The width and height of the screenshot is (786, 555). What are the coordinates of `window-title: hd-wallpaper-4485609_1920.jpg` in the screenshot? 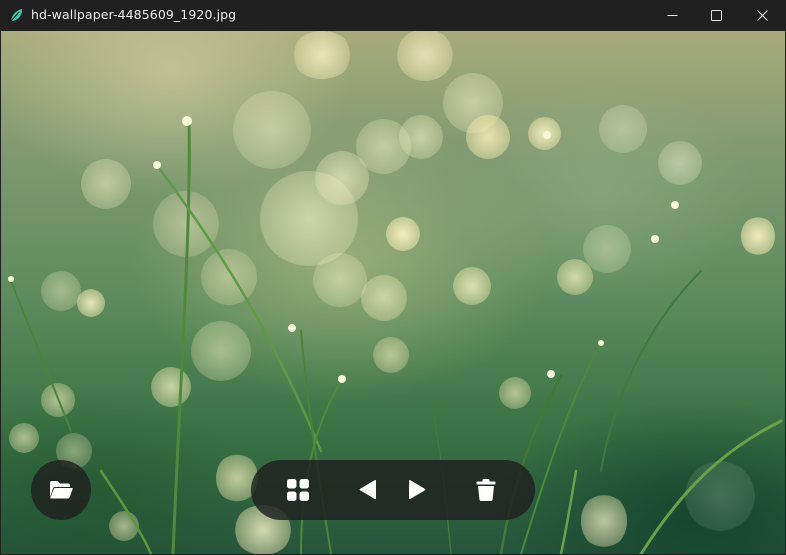 It's located at (134, 14).